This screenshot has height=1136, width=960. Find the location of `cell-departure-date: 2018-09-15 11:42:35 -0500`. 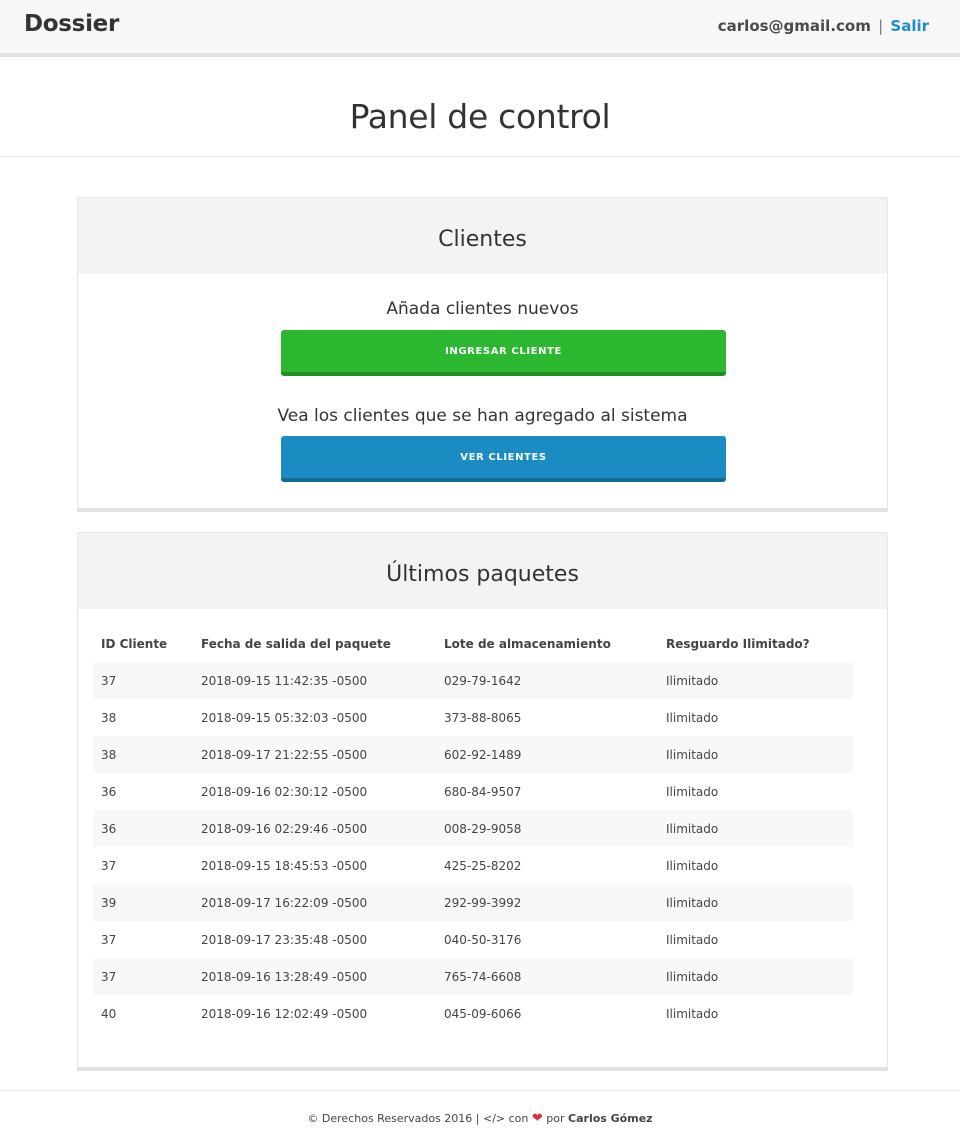

cell-departure-date: 2018-09-15 11:42:35 -0500 is located at coordinates (284, 680).